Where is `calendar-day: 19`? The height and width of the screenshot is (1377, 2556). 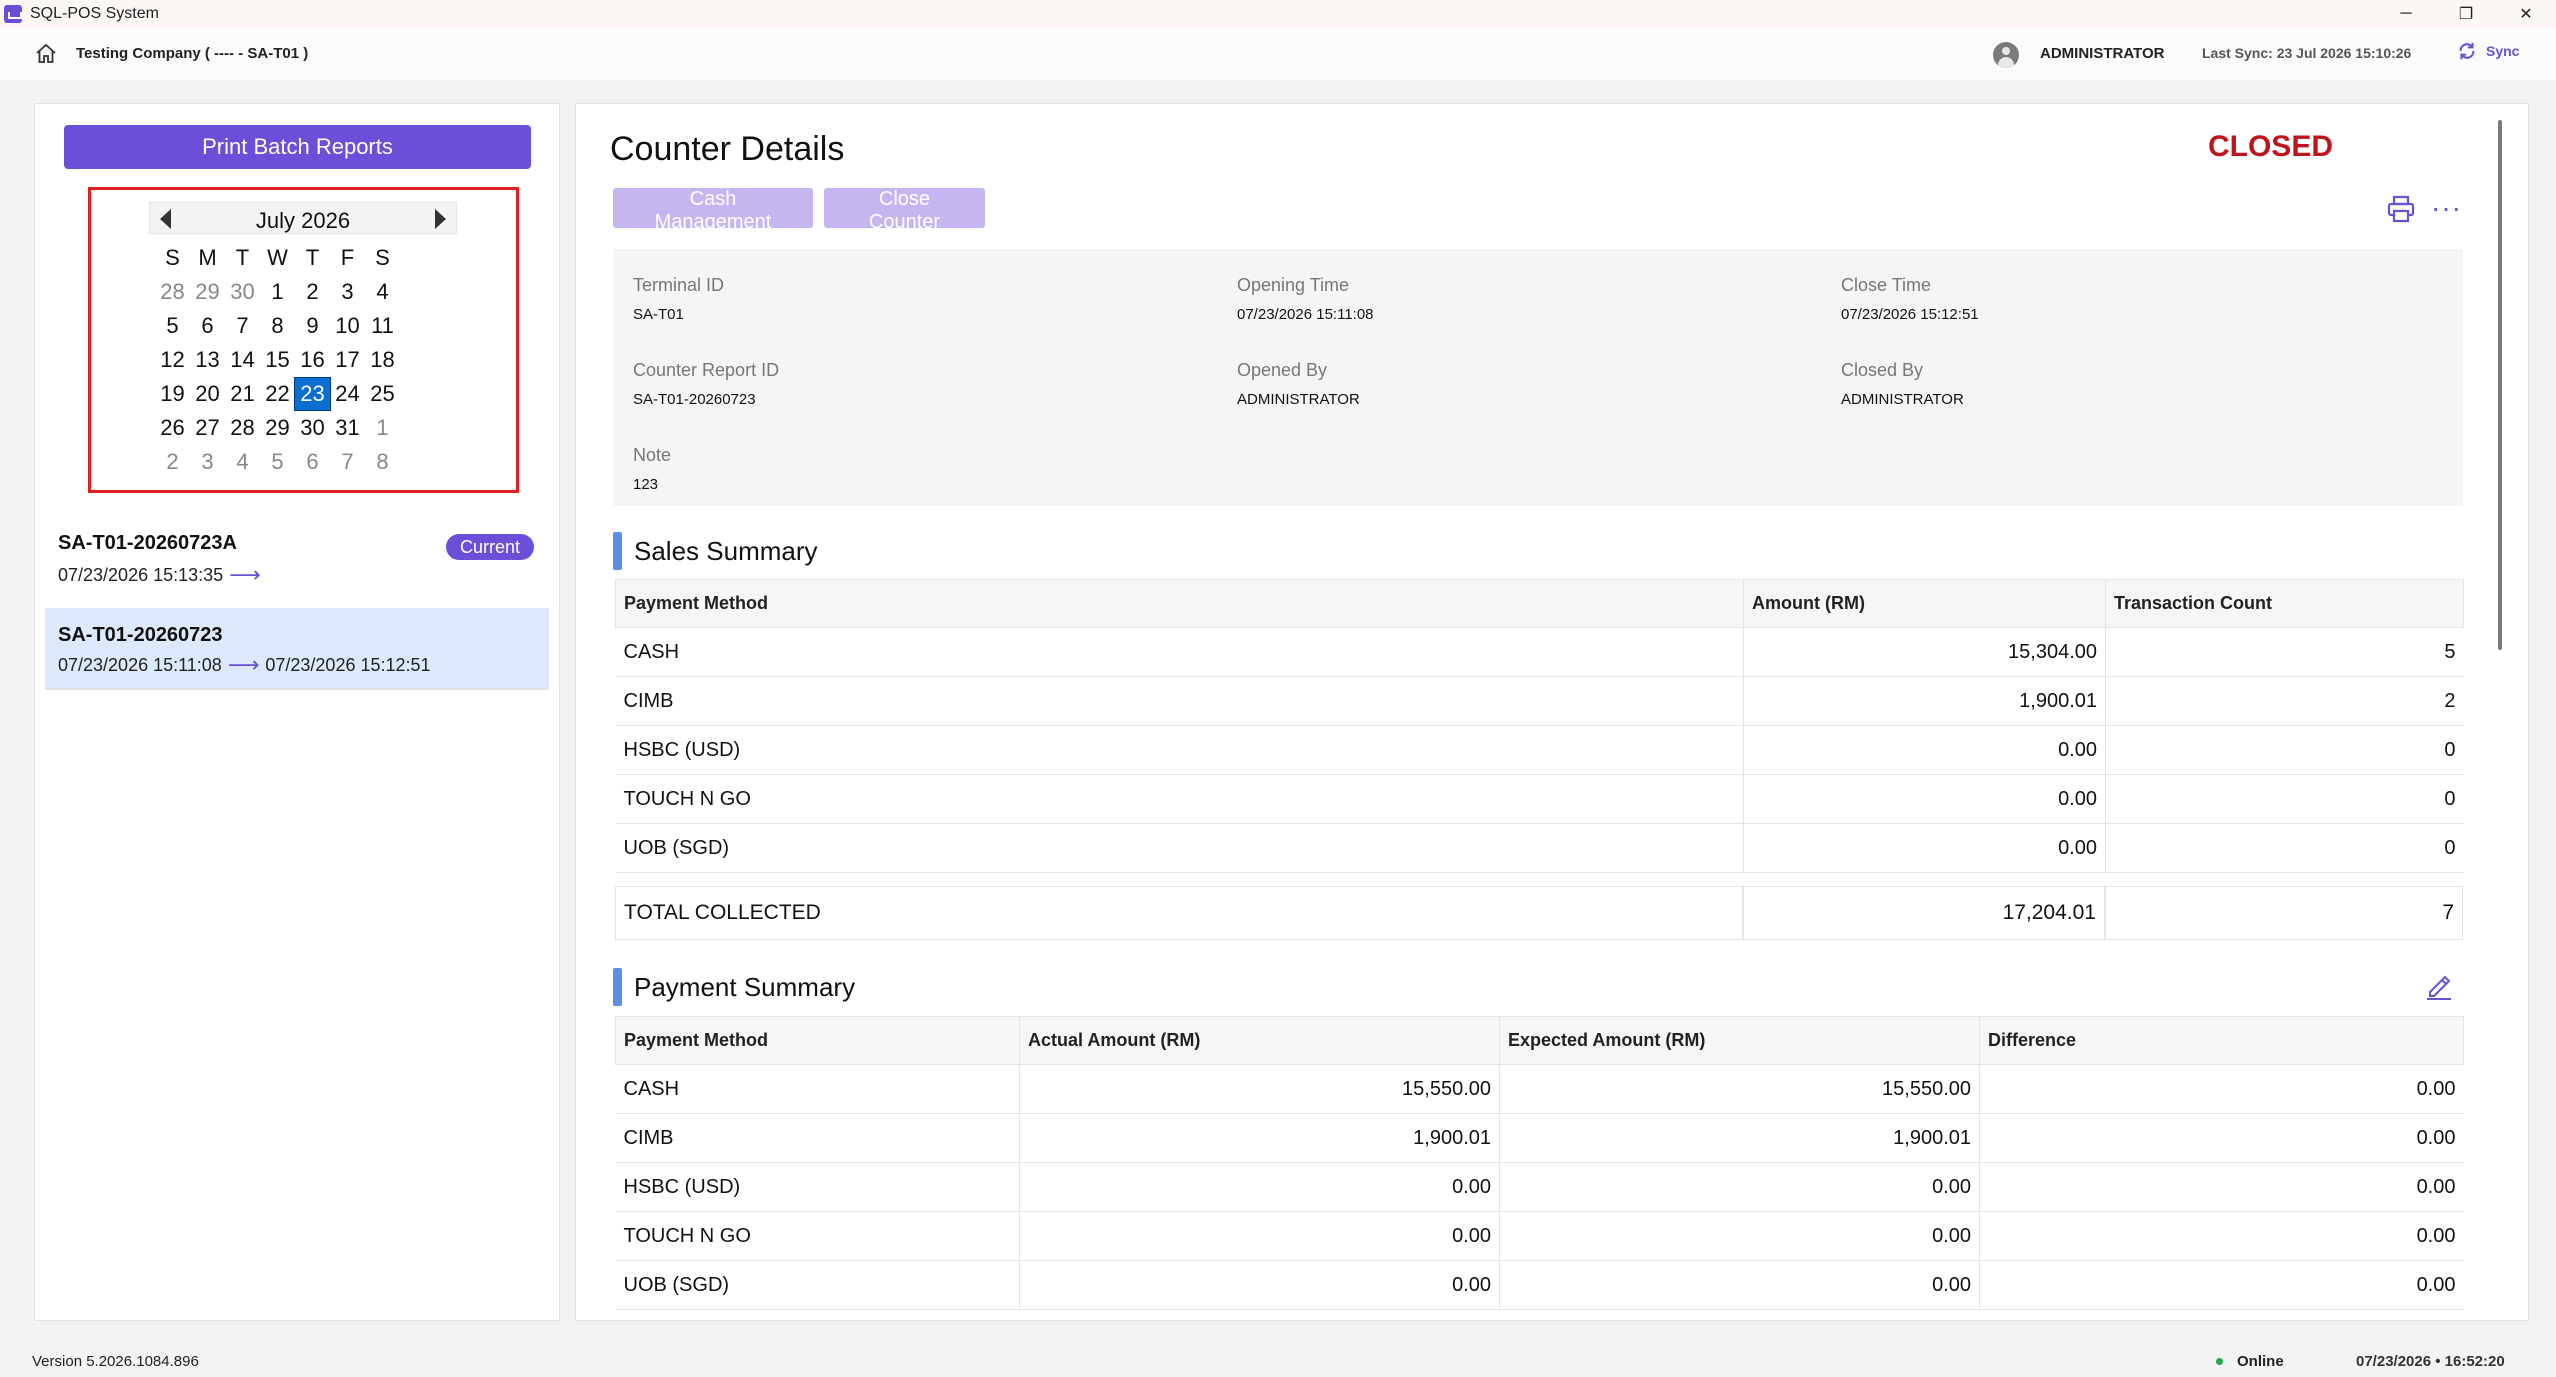 calendar-day: 19 is located at coordinates (172, 394).